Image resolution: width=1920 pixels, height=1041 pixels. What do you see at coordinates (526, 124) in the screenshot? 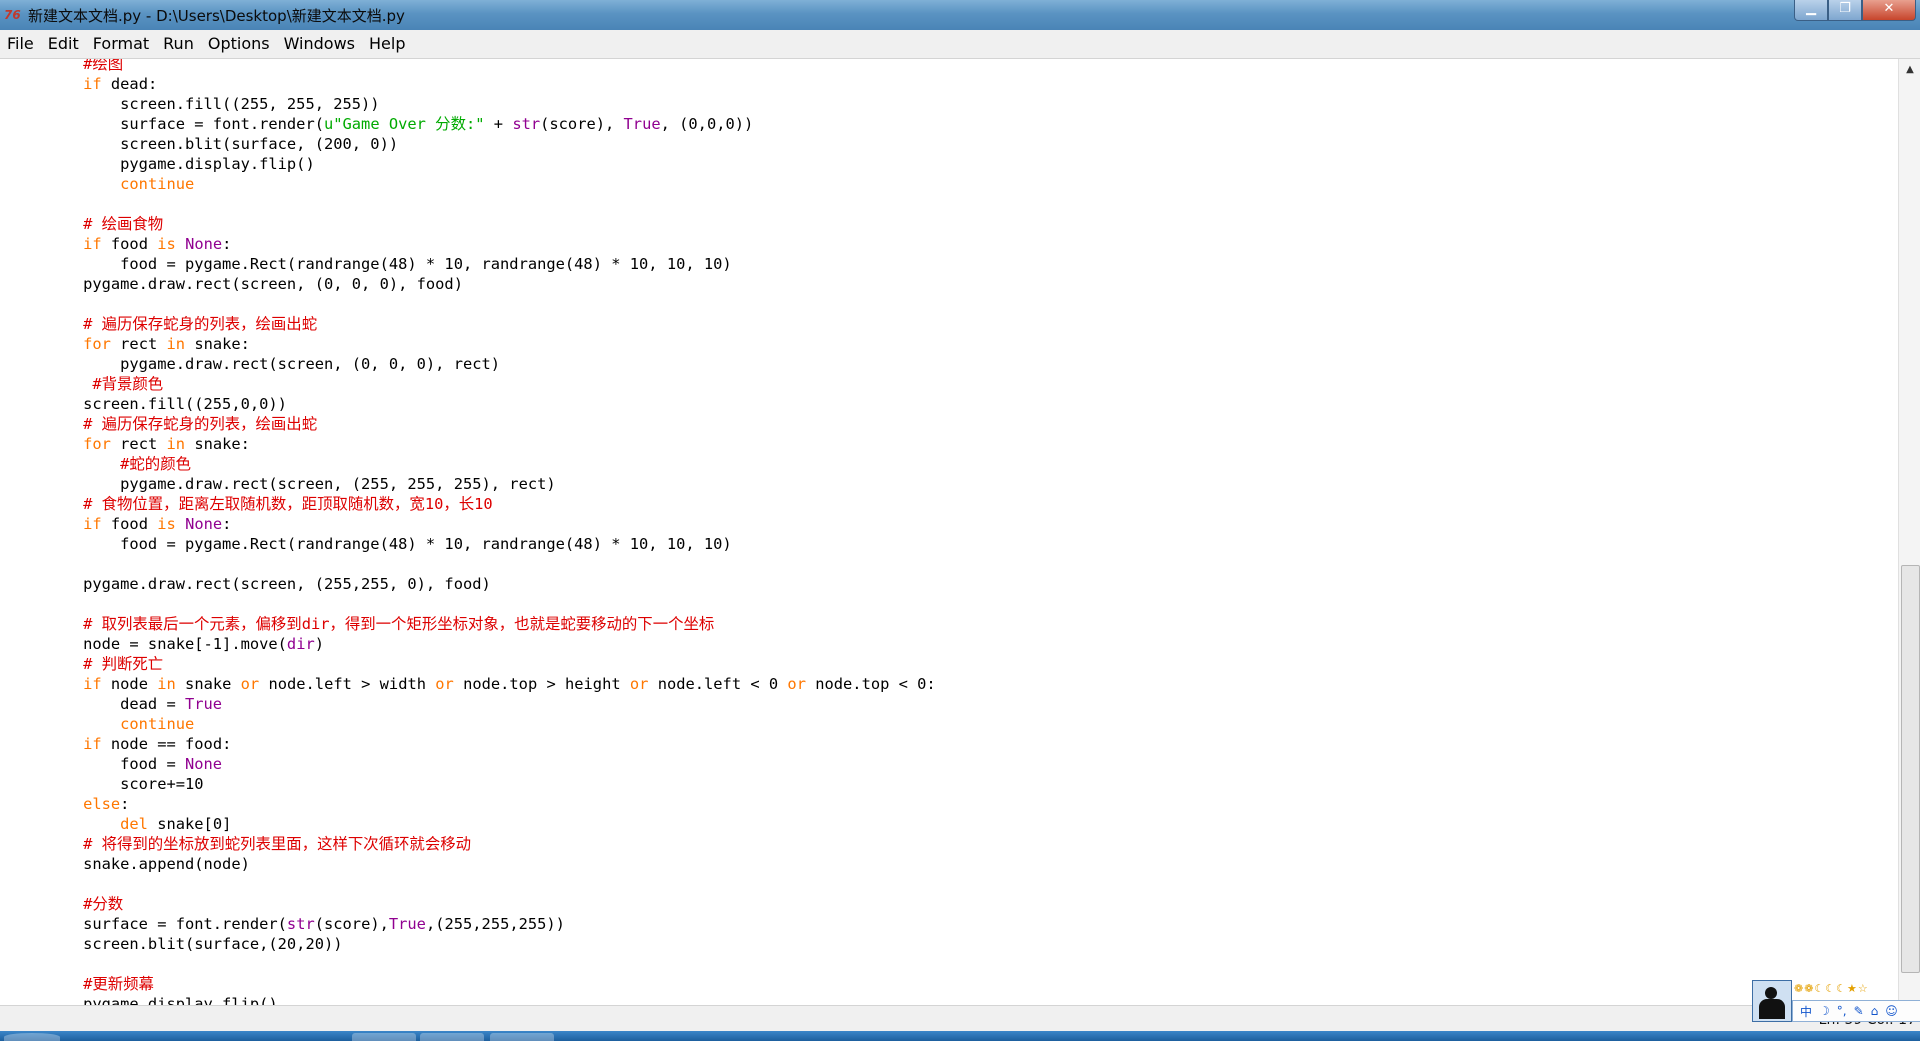
I see `code-token: str` at bounding box center [526, 124].